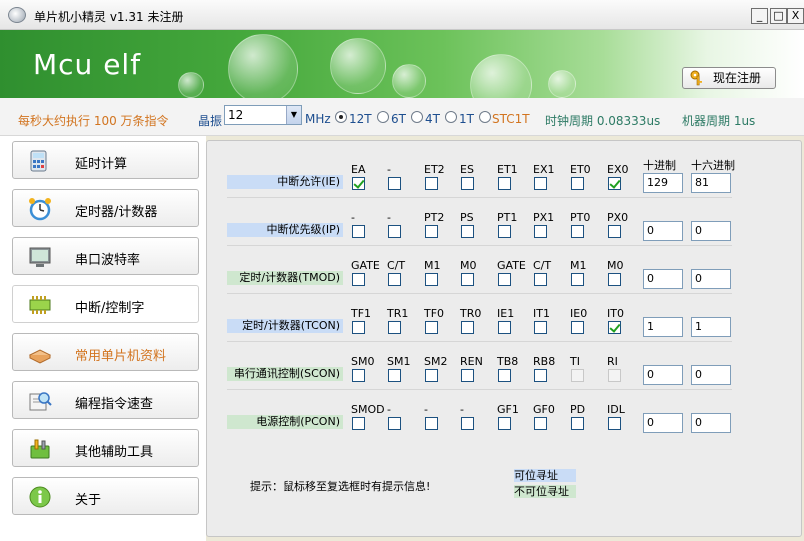 The height and width of the screenshot is (541, 804). I want to click on bit-name: PX0, so click(618, 217).